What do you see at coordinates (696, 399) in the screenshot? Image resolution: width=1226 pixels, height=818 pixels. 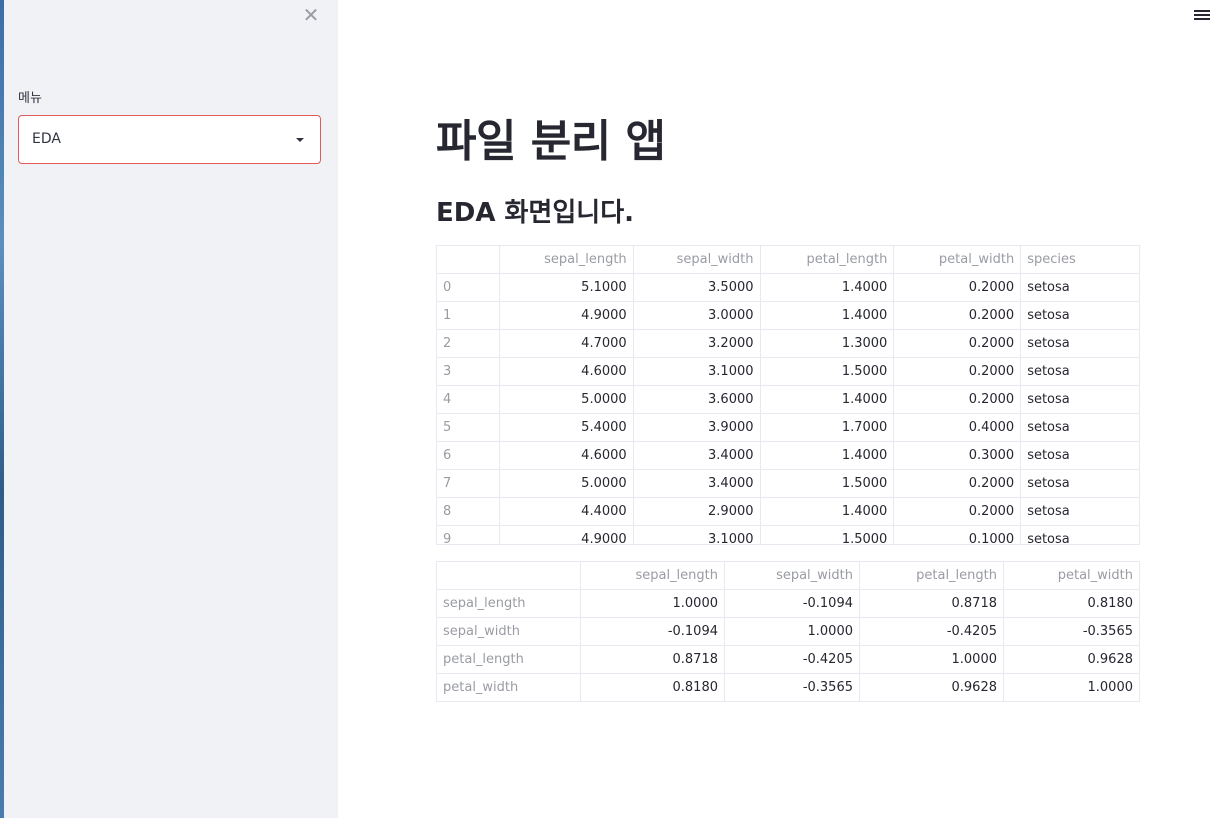 I see `table-cell: 3.6000` at bounding box center [696, 399].